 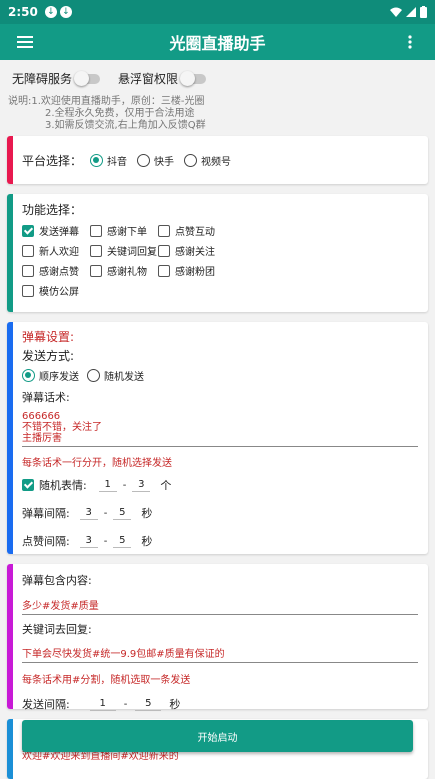 What do you see at coordinates (52, 160) in the screenshot?
I see `platform-label: 平台选择：` at bounding box center [52, 160].